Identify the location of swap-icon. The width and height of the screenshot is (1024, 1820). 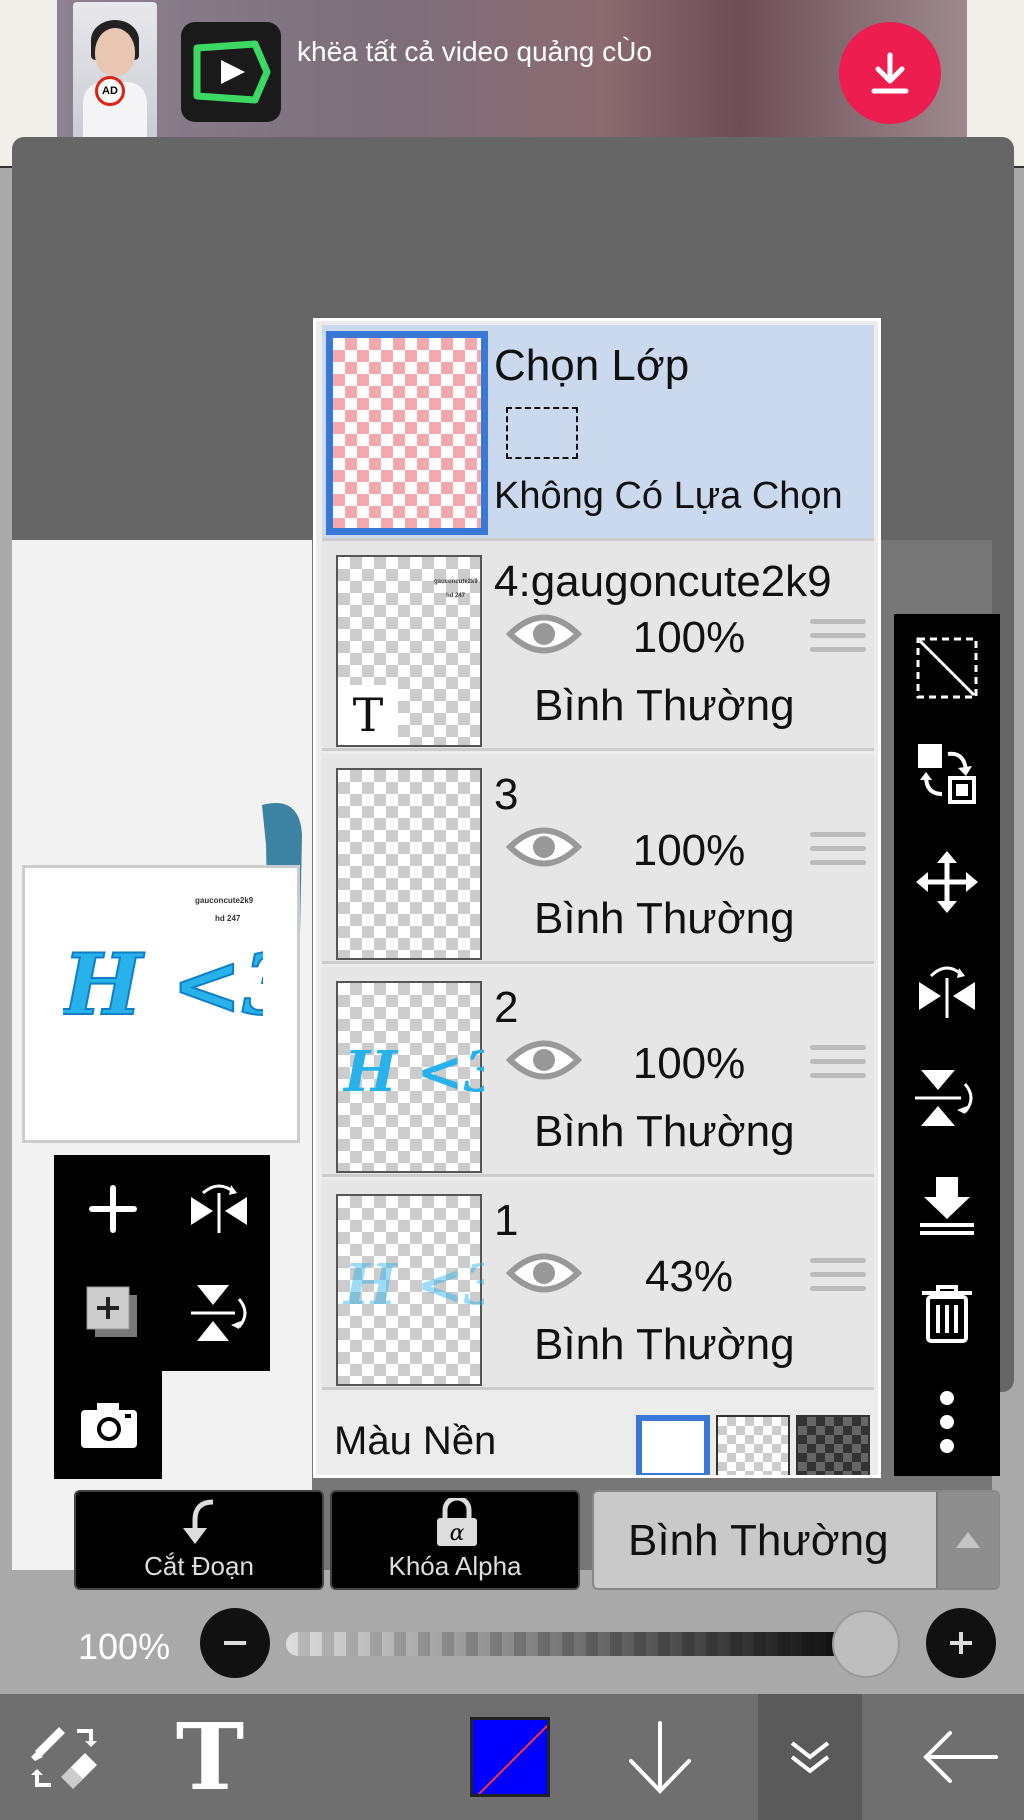
(947, 774).